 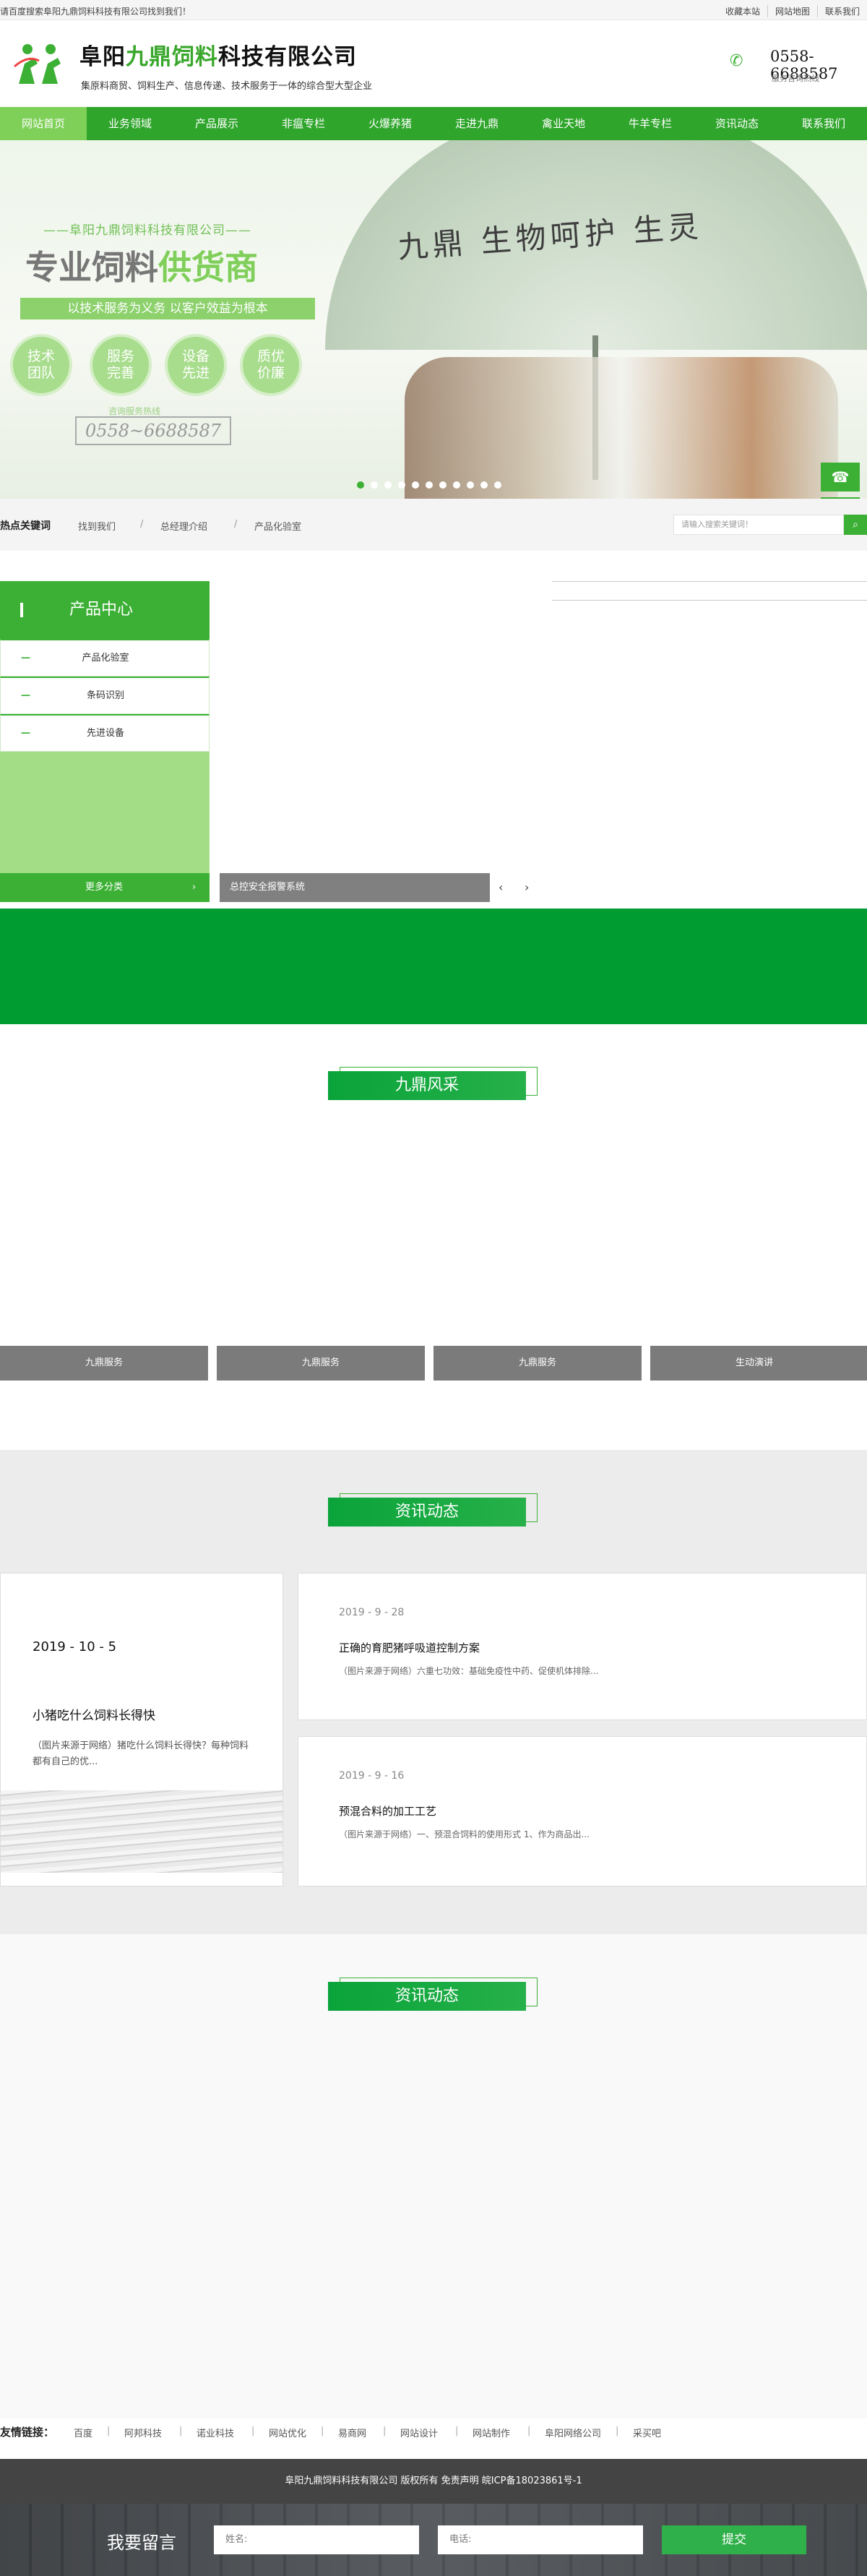 What do you see at coordinates (390, 124) in the screenshot?
I see `nav-pig: 火爆养猪` at bounding box center [390, 124].